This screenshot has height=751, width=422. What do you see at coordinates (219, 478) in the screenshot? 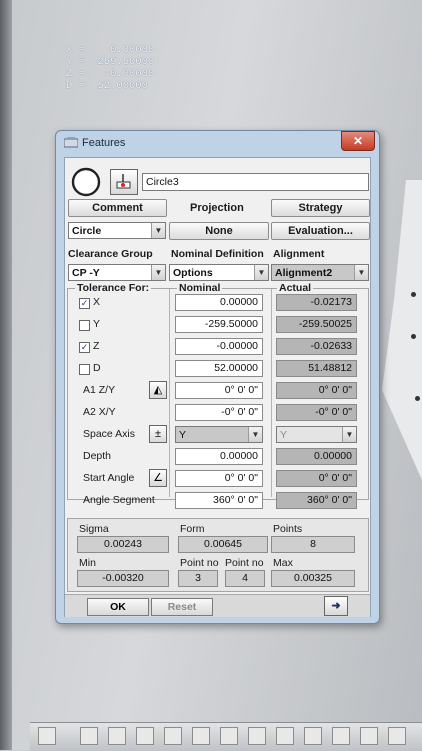
I see `nominal-start-angle-field: 0° 0' 0"` at bounding box center [219, 478].